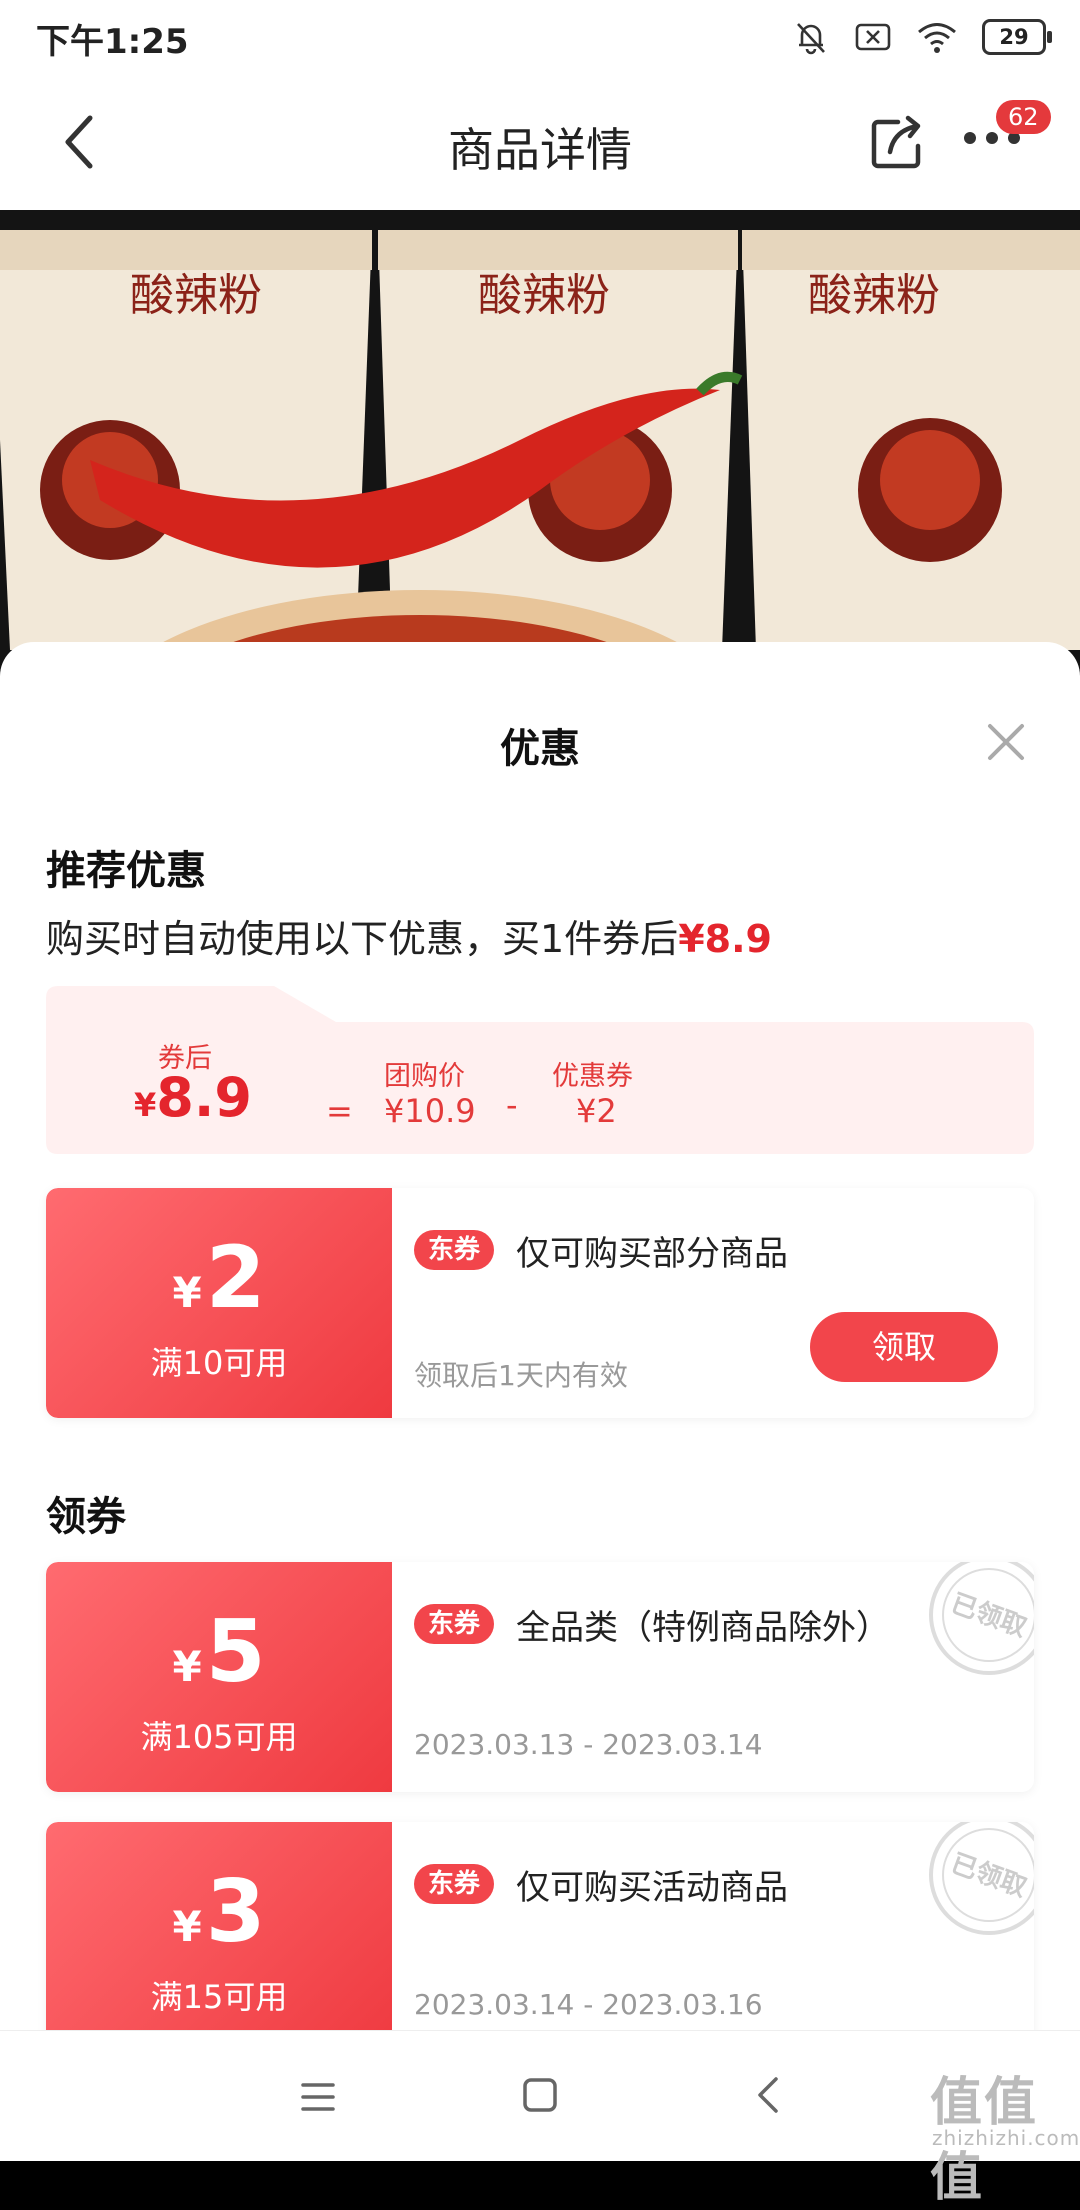  I want to click on wifi-icon, so click(937, 38).